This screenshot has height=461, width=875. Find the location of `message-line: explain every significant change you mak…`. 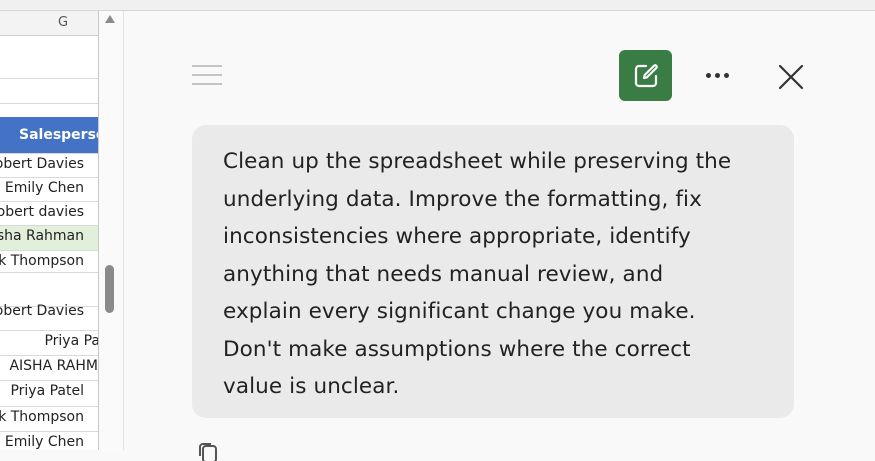

message-line: explain every significant change you mak… is located at coordinates (459, 311).